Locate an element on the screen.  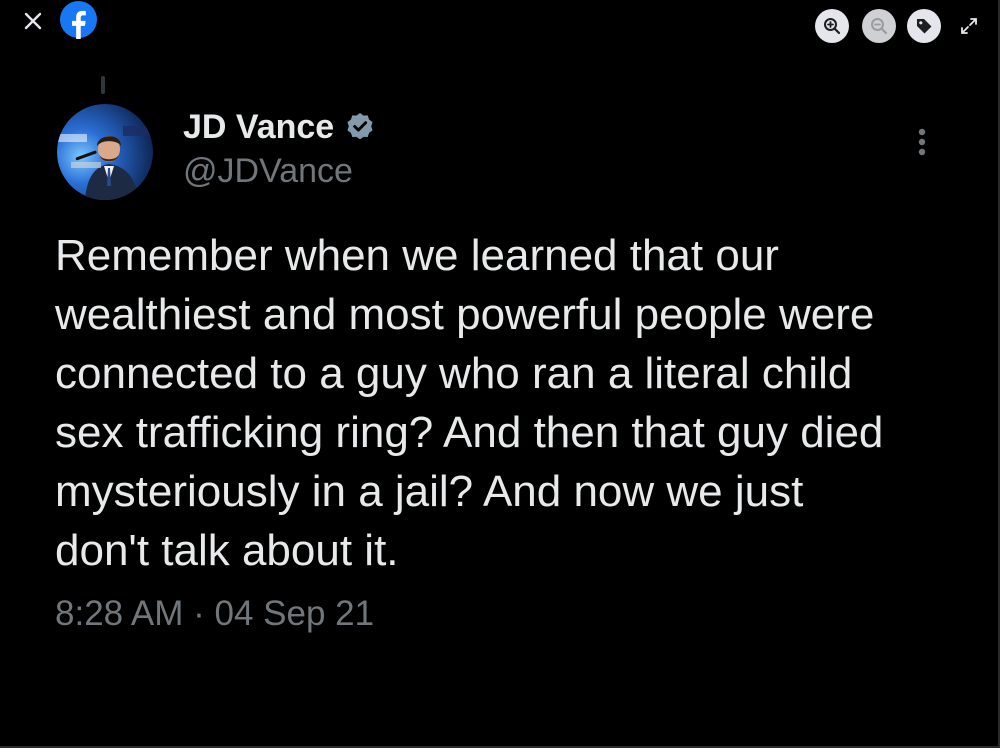
author-row: JD Vance is located at coordinates (279, 127).